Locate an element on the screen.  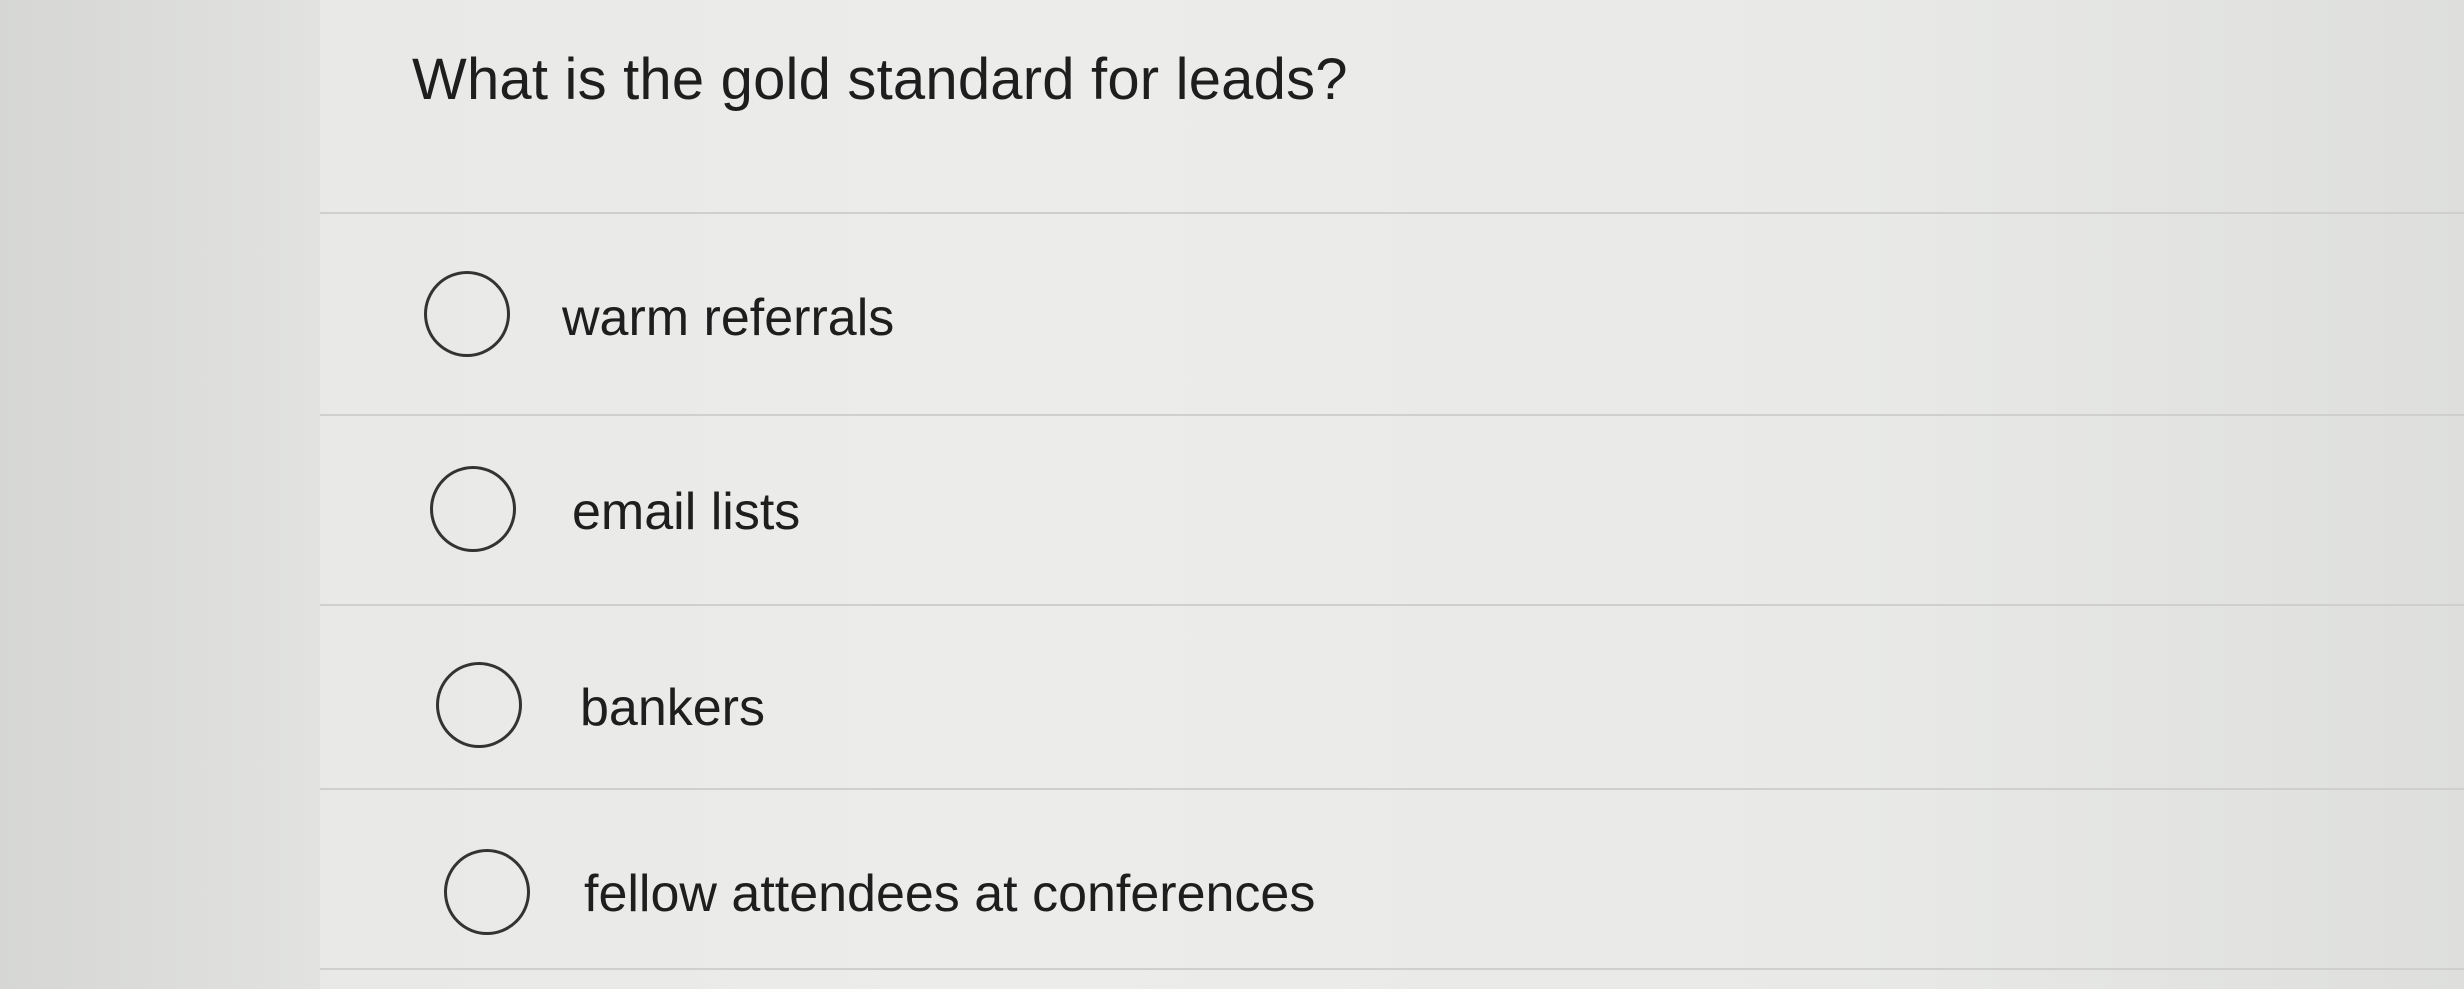
page-margin is located at coordinates (160, 494).